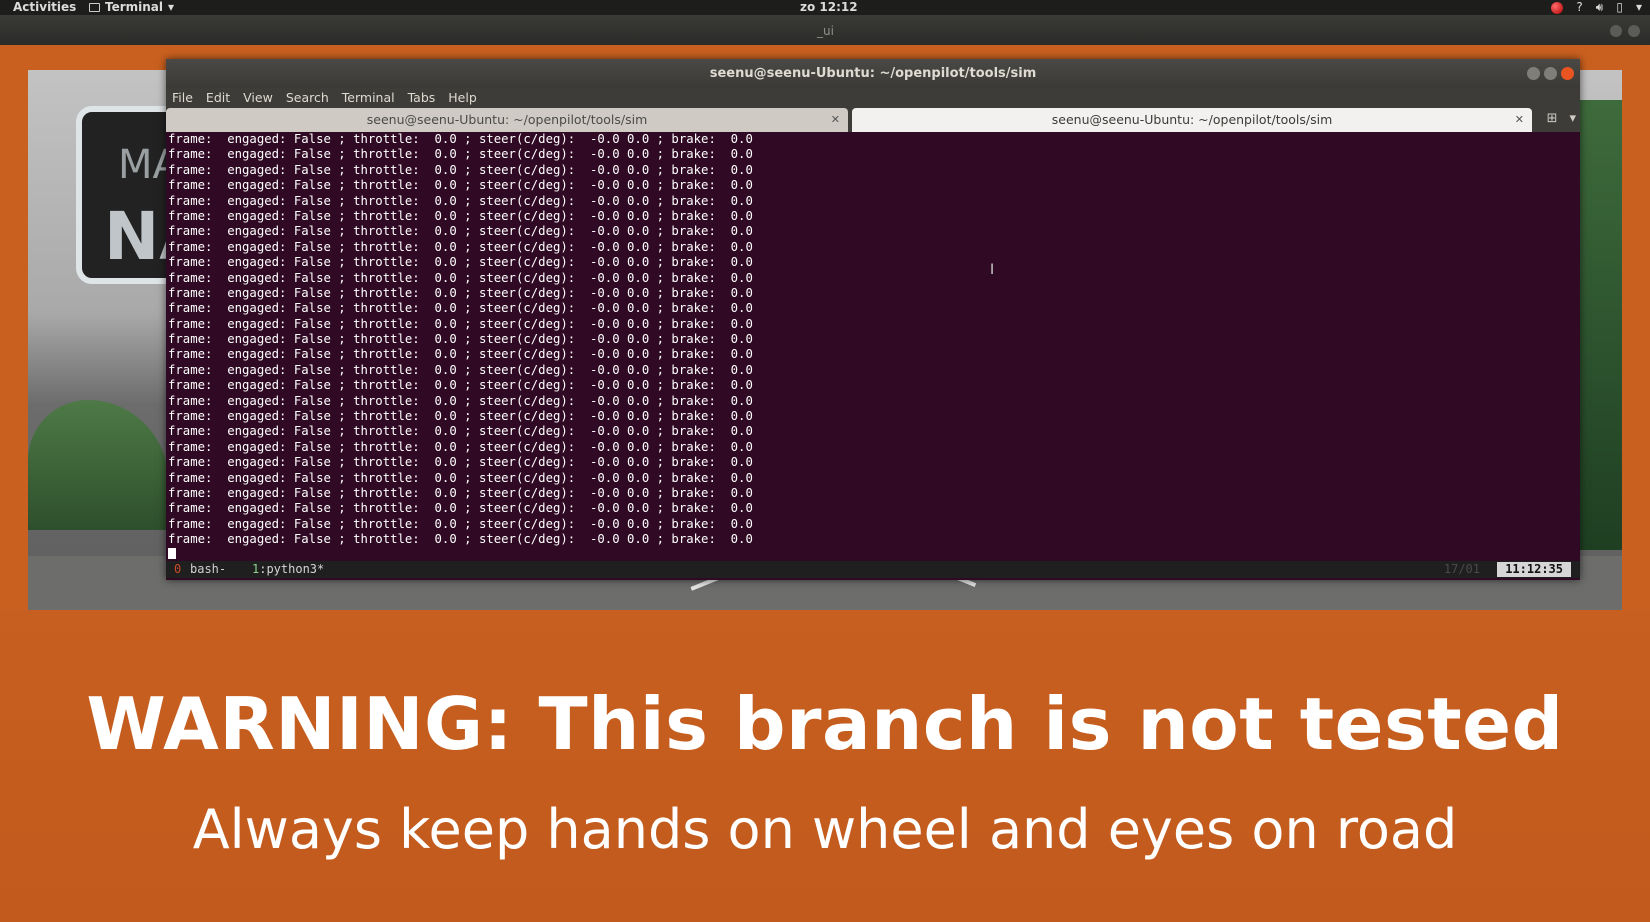 This screenshot has height=922, width=1650. I want to click on outer-window-titlebar: _ui, so click(825, 30).